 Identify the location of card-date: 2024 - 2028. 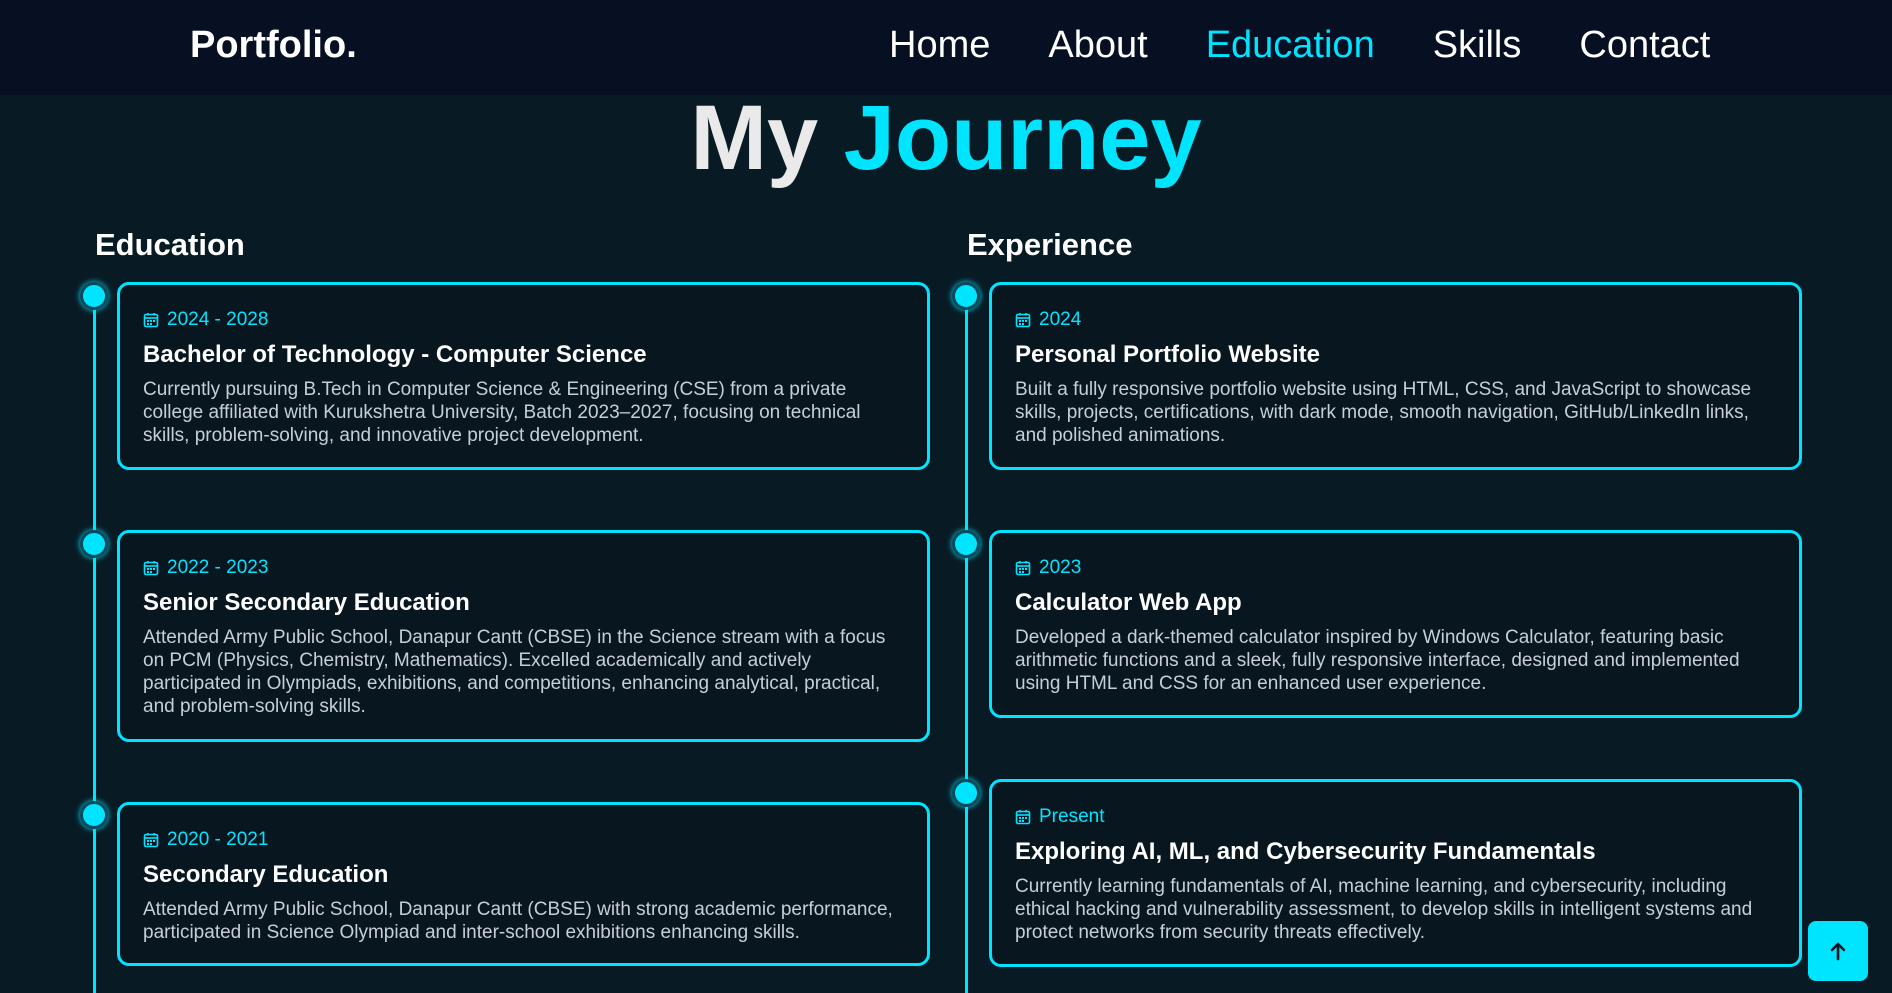
(523, 320).